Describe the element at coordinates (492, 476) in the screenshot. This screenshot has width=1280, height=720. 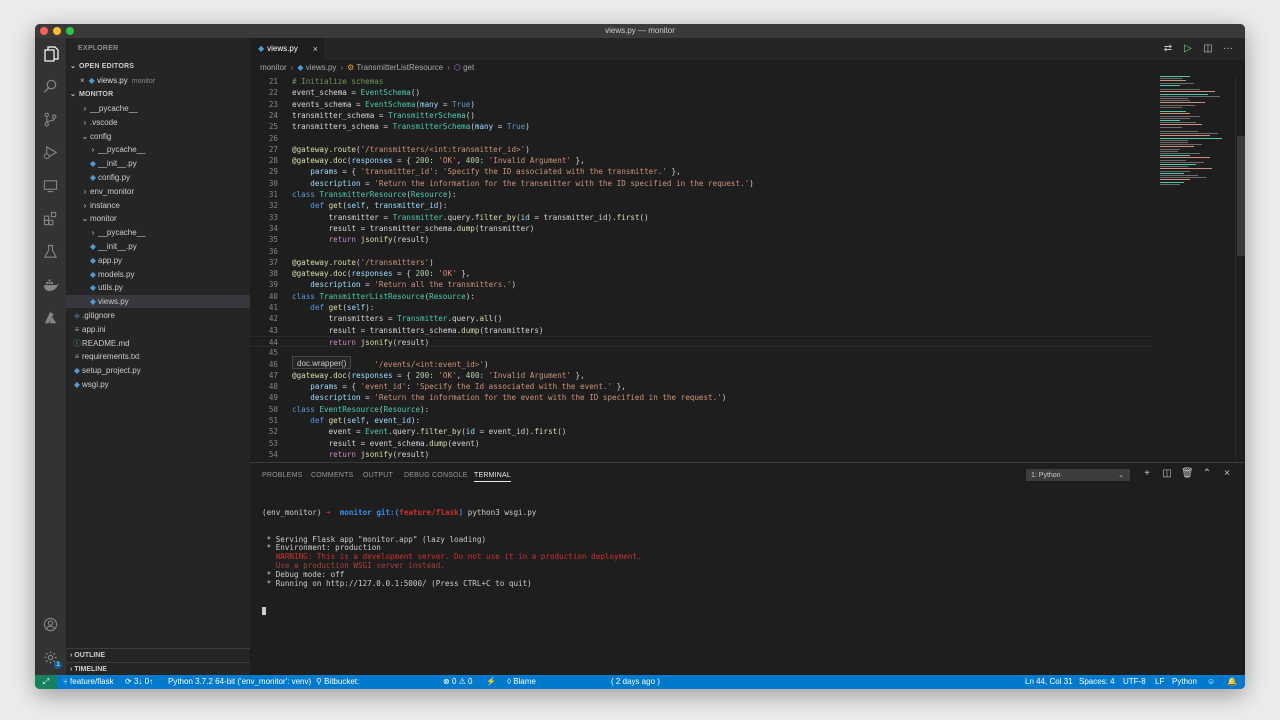
I see `panel-tab-terminal: TERMINAL` at that location.